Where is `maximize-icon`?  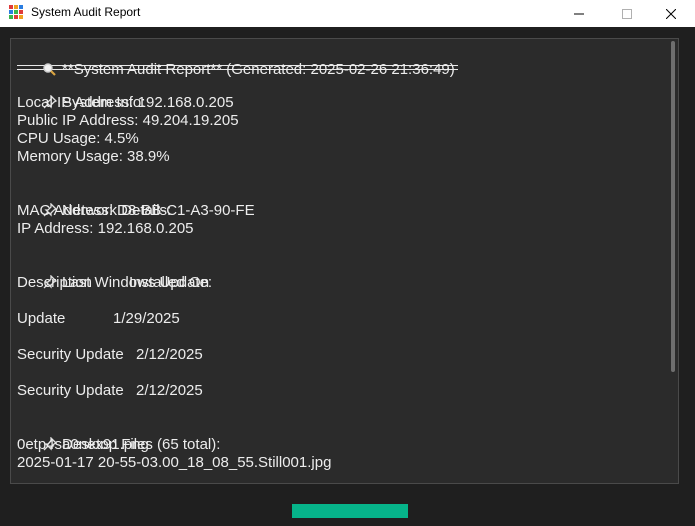
maximize-icon is located at coordinates (627, 13).